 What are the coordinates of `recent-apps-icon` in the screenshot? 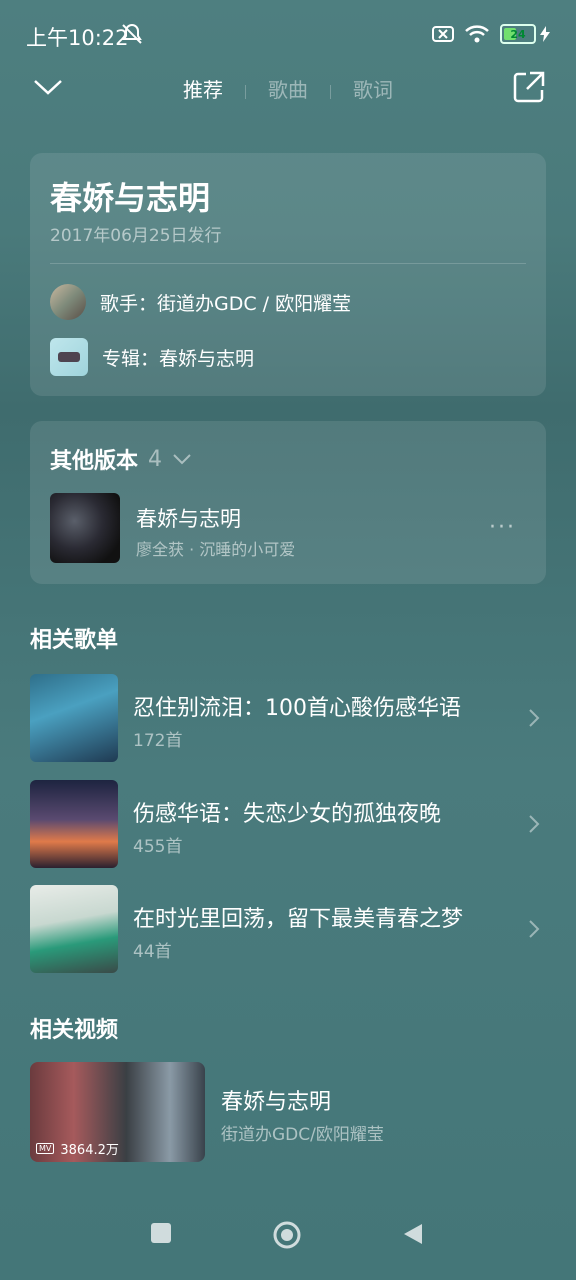 It's located at (161, 1233).